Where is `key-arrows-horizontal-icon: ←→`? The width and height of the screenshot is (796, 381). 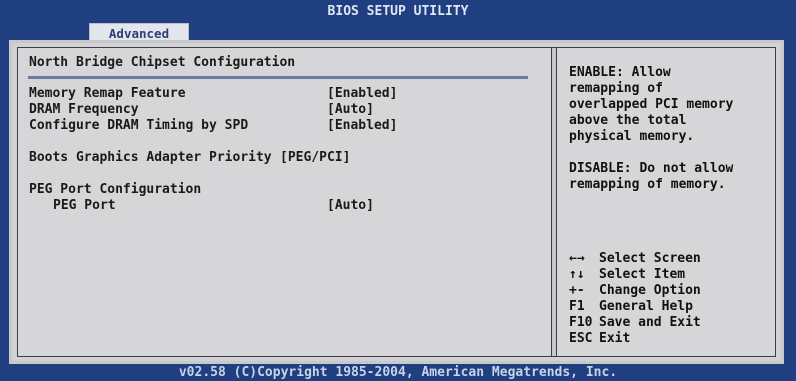 key-arrows-horizontal-icon: ←→ is located at coordinates (577, 258).